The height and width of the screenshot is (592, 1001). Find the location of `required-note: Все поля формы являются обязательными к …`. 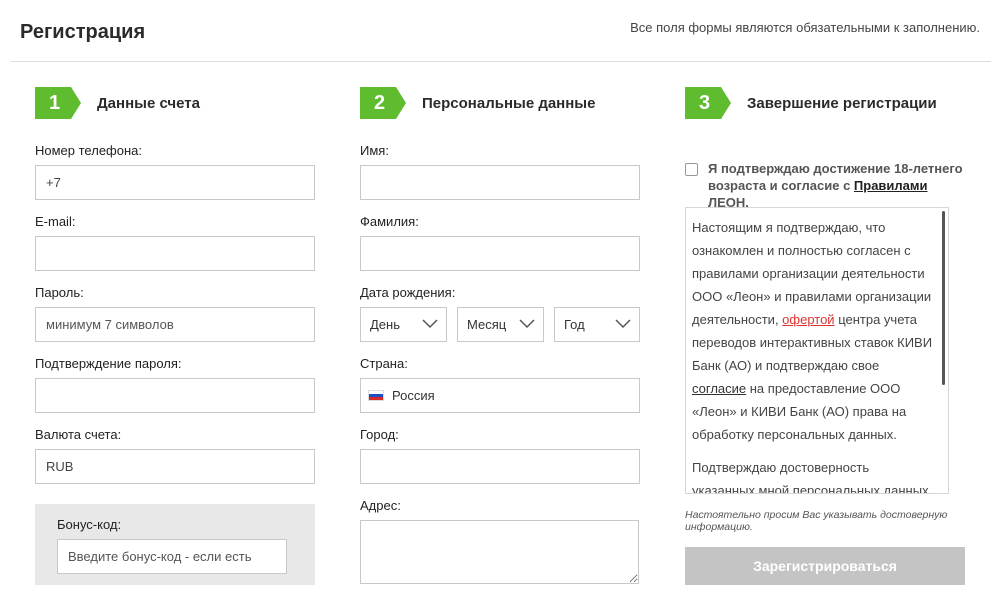

required-note: Все поля формы являются обязательными к … is located at coordinates (805, 27).